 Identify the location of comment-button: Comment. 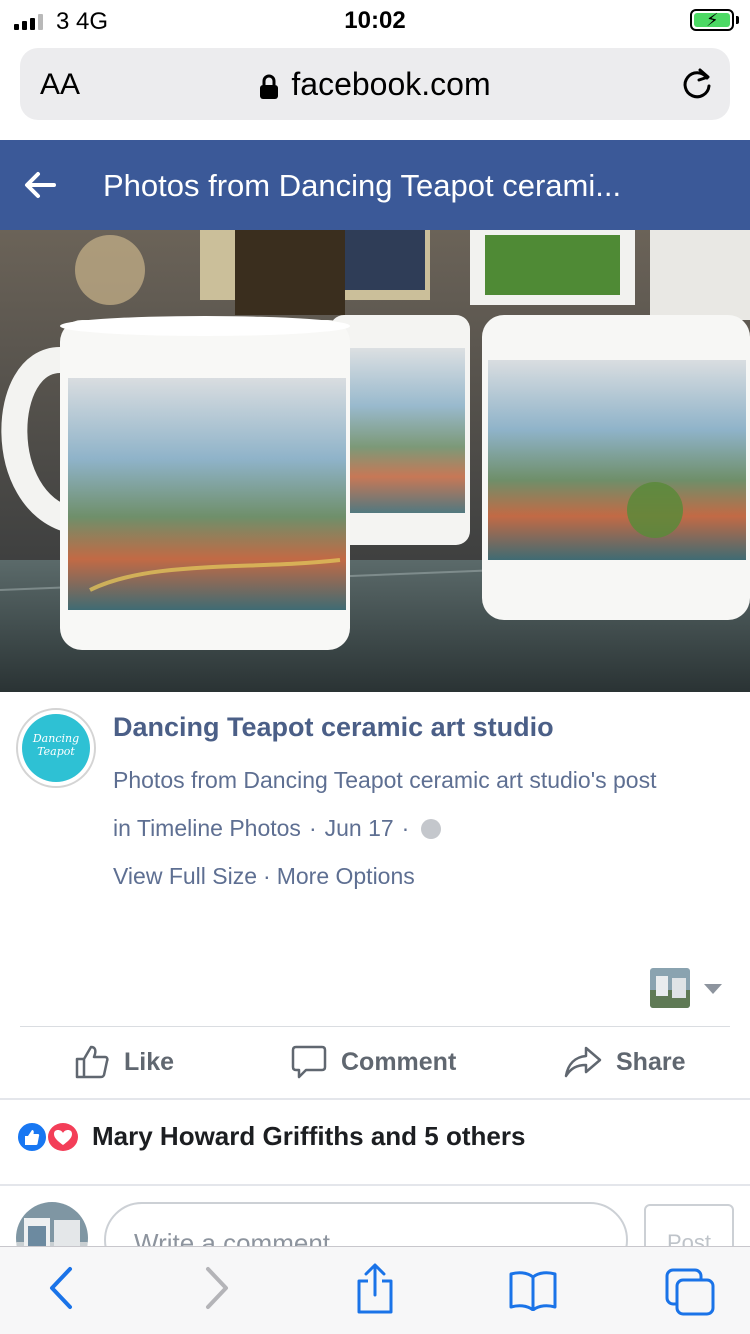
(373, 1062).